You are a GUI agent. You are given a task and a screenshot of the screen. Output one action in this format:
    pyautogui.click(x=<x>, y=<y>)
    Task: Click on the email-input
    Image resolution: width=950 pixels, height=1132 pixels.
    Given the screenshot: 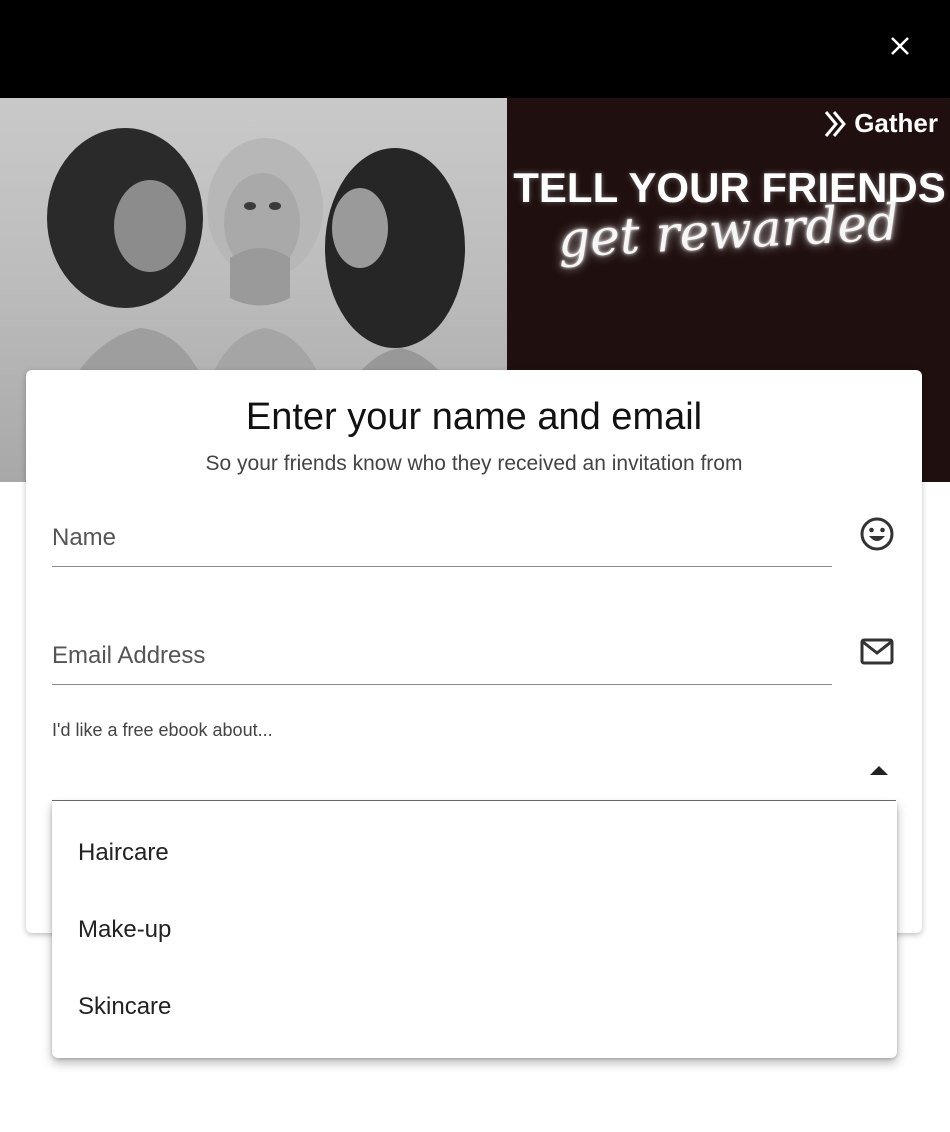 What is the action you would take?
    pyautogui.click(x=442, y=656)
    